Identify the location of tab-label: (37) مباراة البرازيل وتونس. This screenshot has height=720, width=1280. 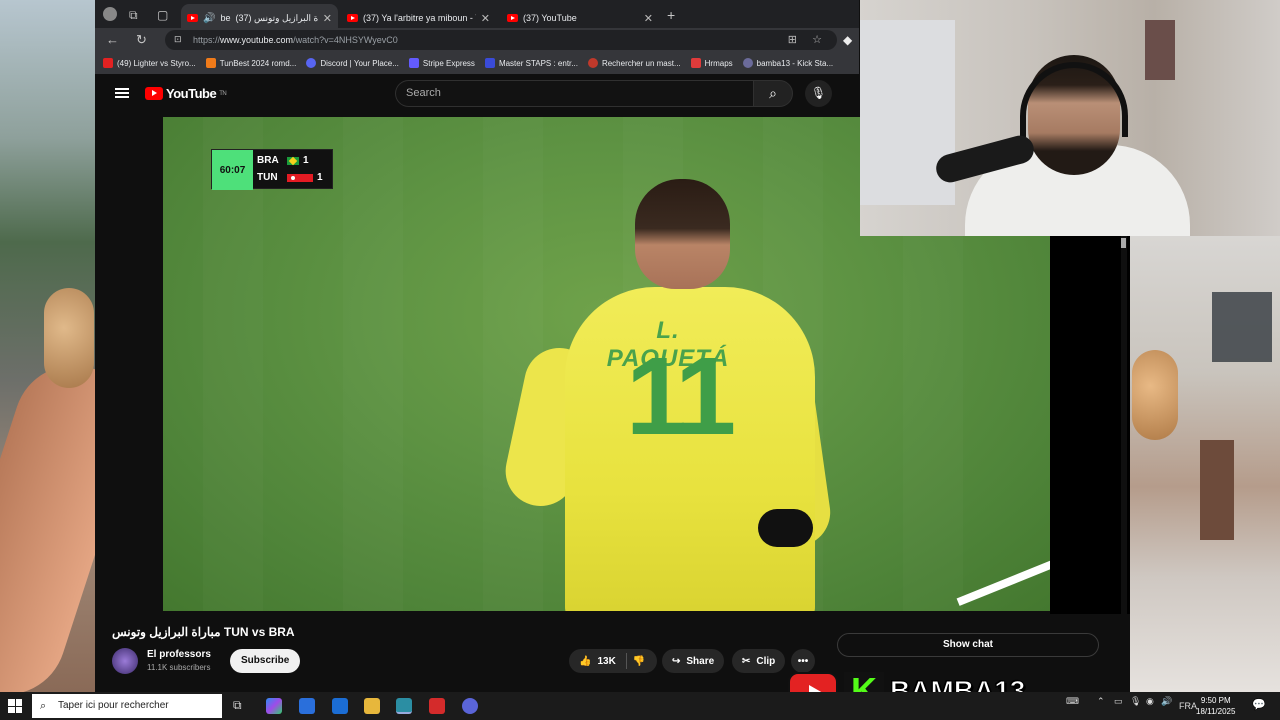
(276, 17).